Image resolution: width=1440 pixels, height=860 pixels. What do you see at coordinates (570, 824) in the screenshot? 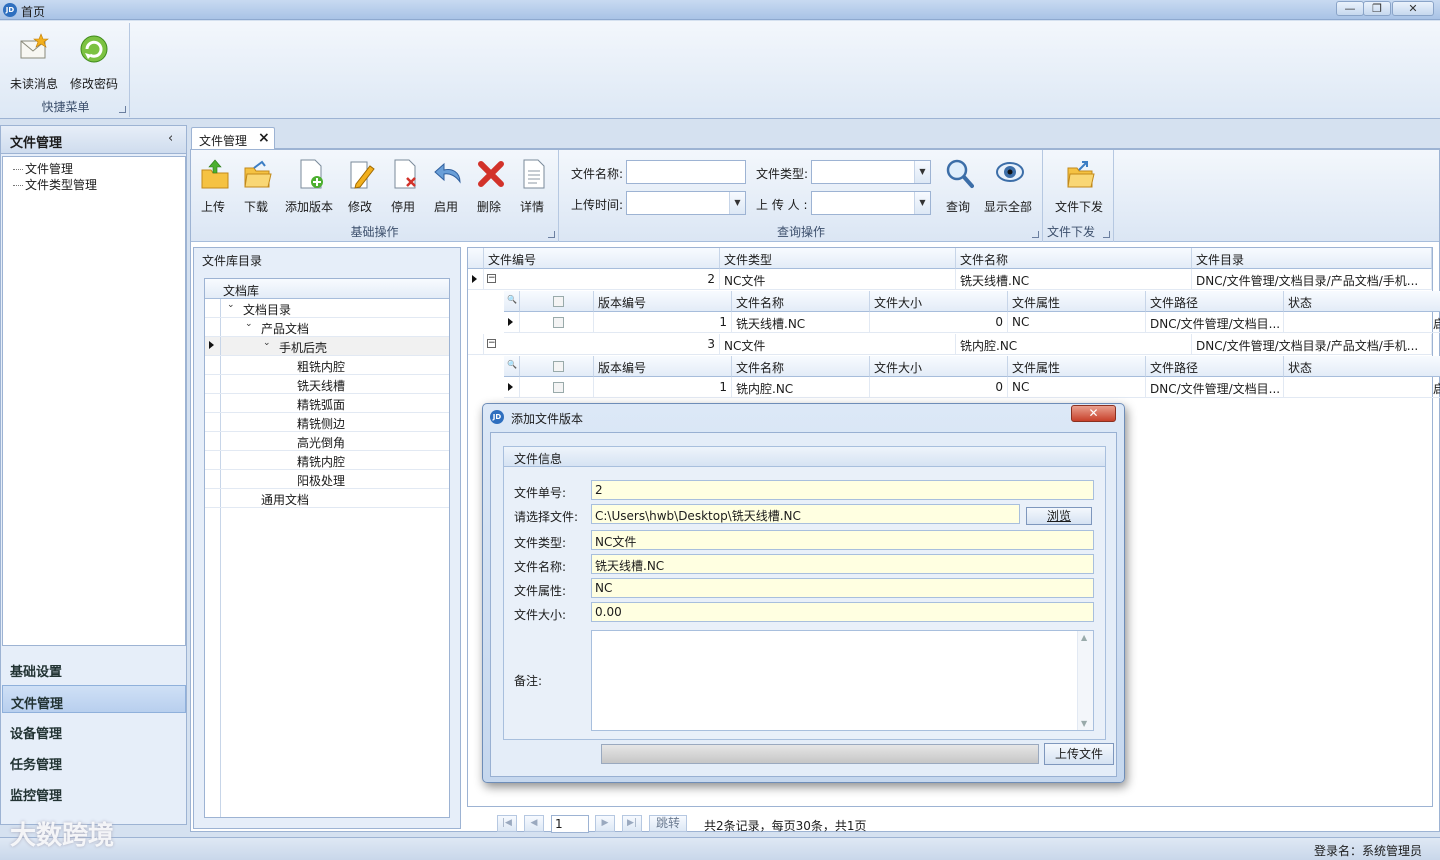
I see `page-number-input: 1` at bounding box center [570, 824].